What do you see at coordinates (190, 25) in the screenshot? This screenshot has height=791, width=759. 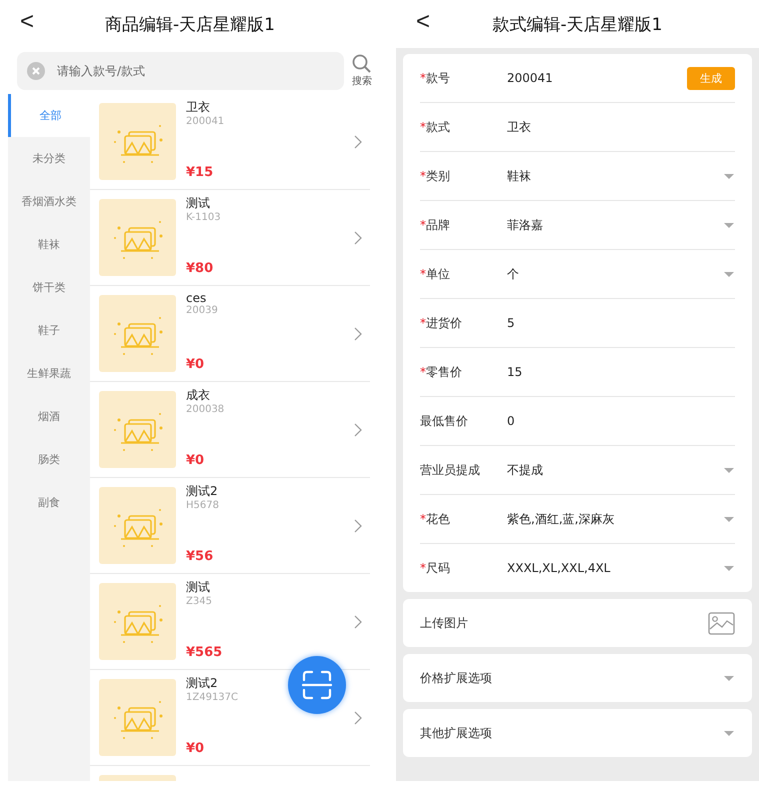 I see `screen-title: 商品编辑-天店星耀版1` at bounding box center [190, 25].